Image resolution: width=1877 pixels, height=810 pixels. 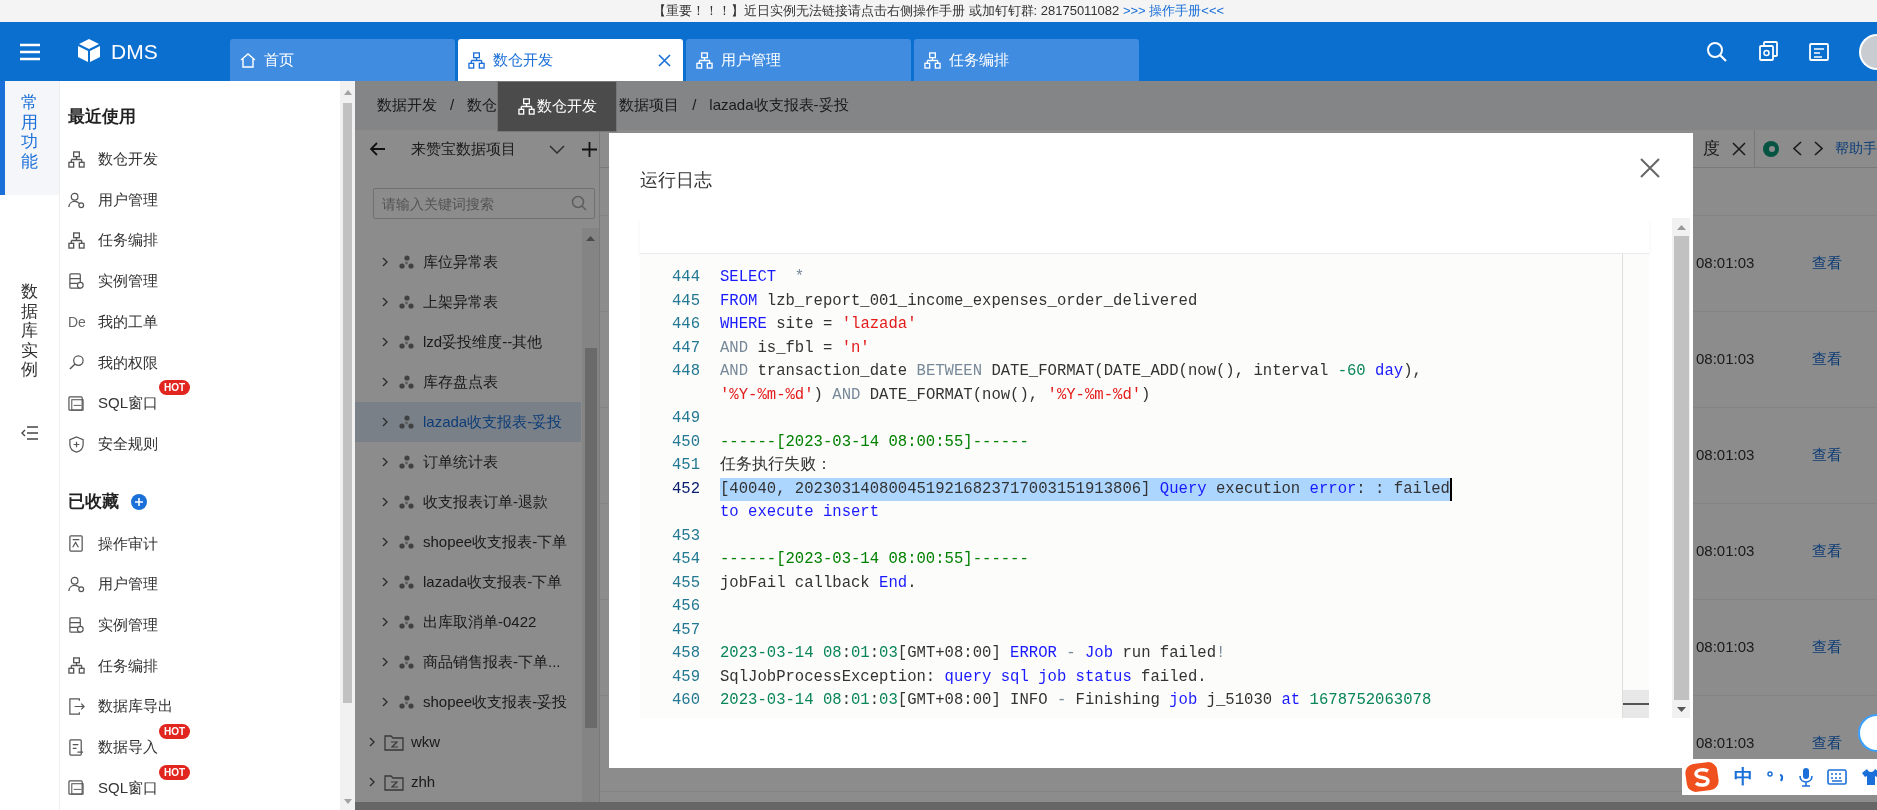 I want to click on icon-glyph: De, so click(x=76, y=322).